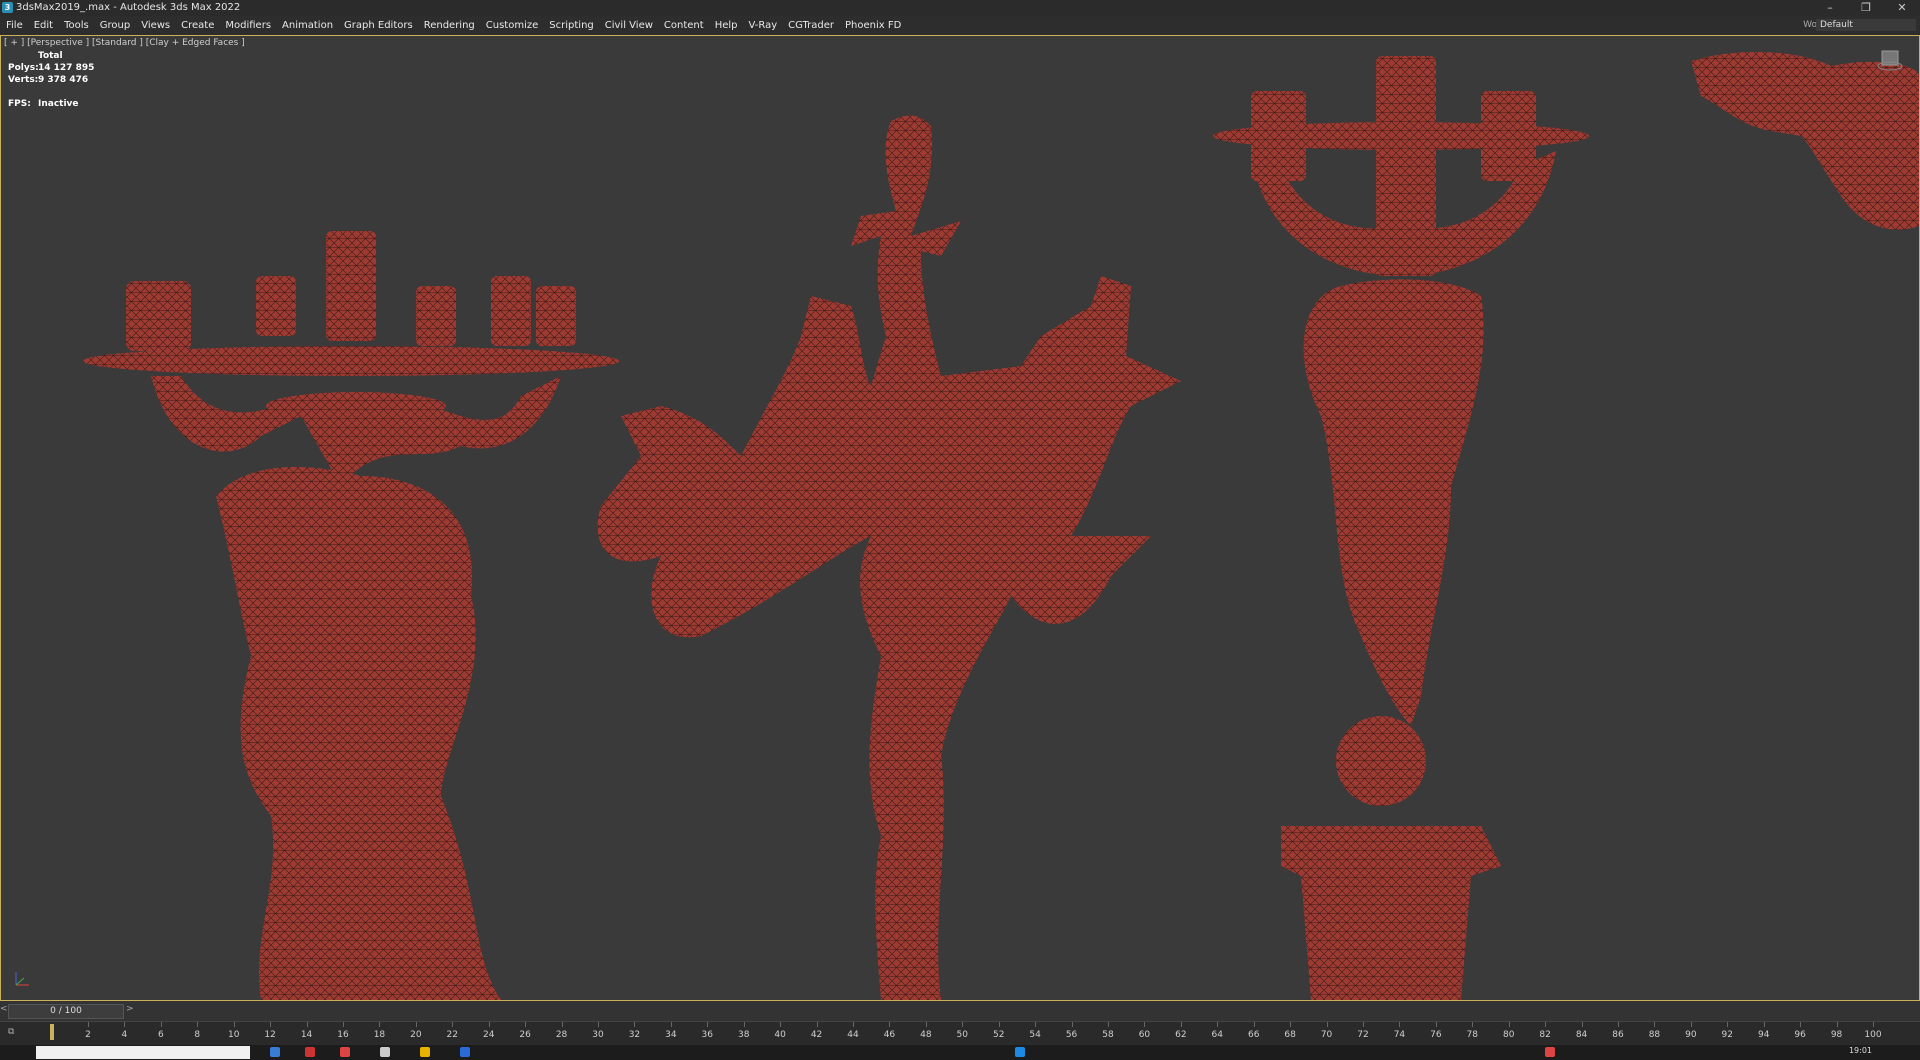 The width and height of the screenshot is (1920, 1060). I want to click on workspaces-select: Default, so click(1866, 25).